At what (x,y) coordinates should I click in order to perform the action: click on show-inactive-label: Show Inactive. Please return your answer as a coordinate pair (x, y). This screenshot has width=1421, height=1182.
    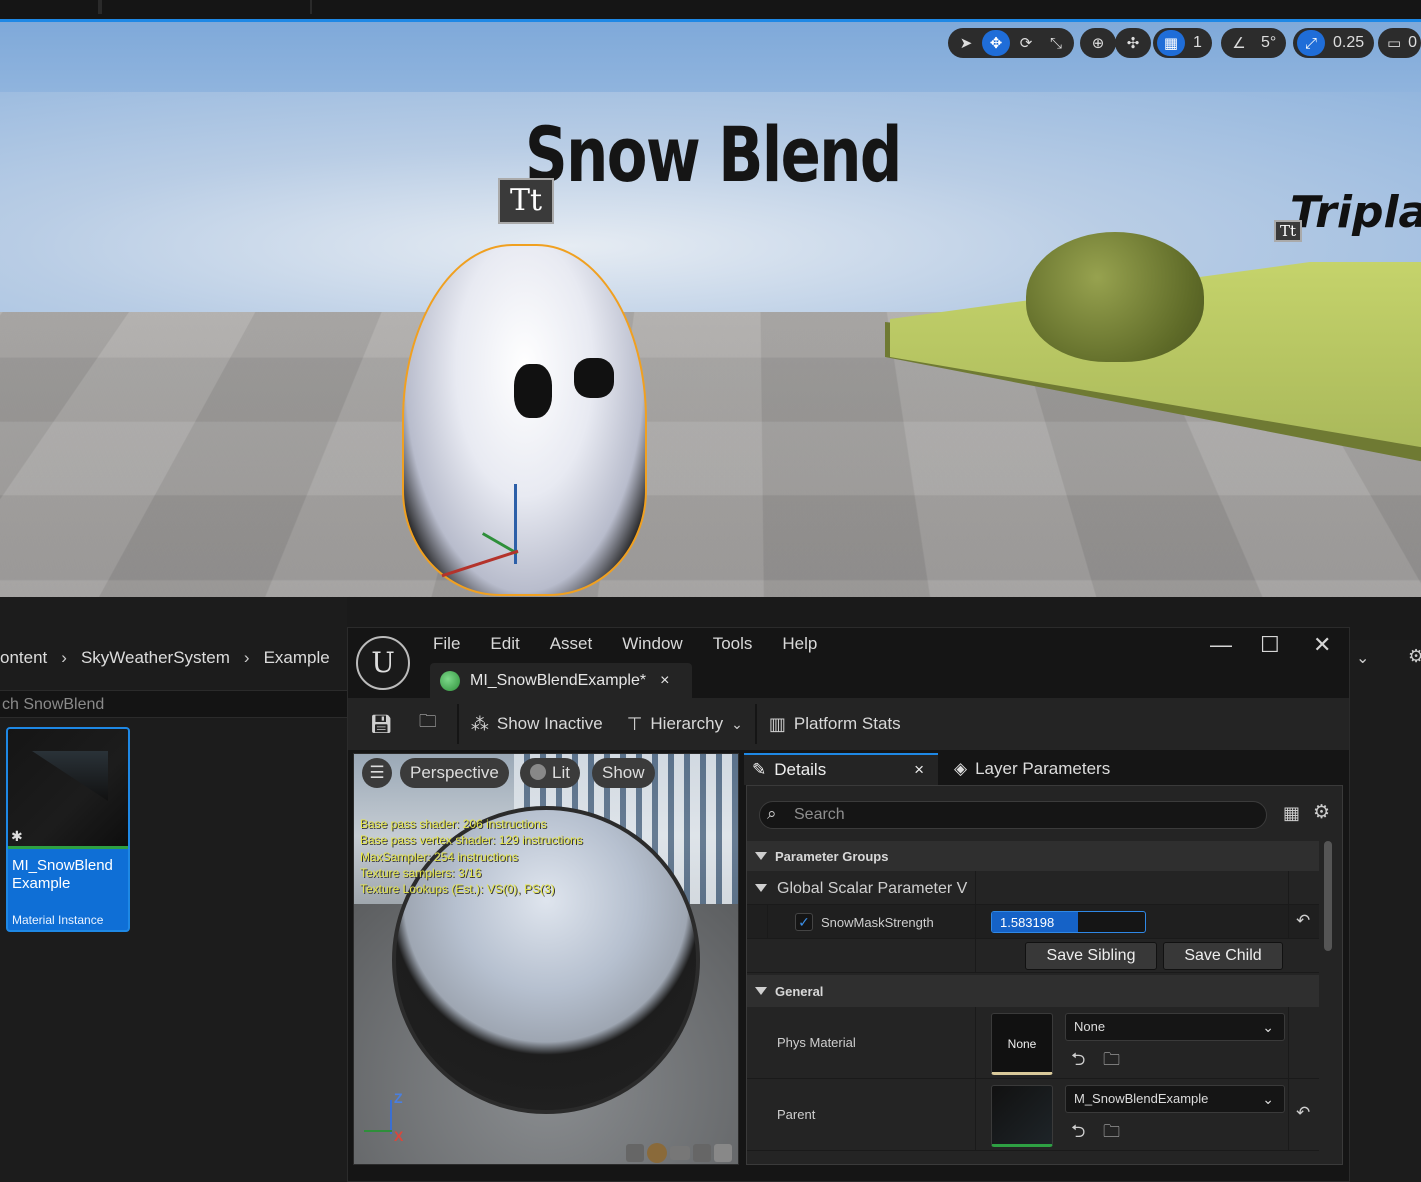
    Looking at the image, I should click on (550, 724).